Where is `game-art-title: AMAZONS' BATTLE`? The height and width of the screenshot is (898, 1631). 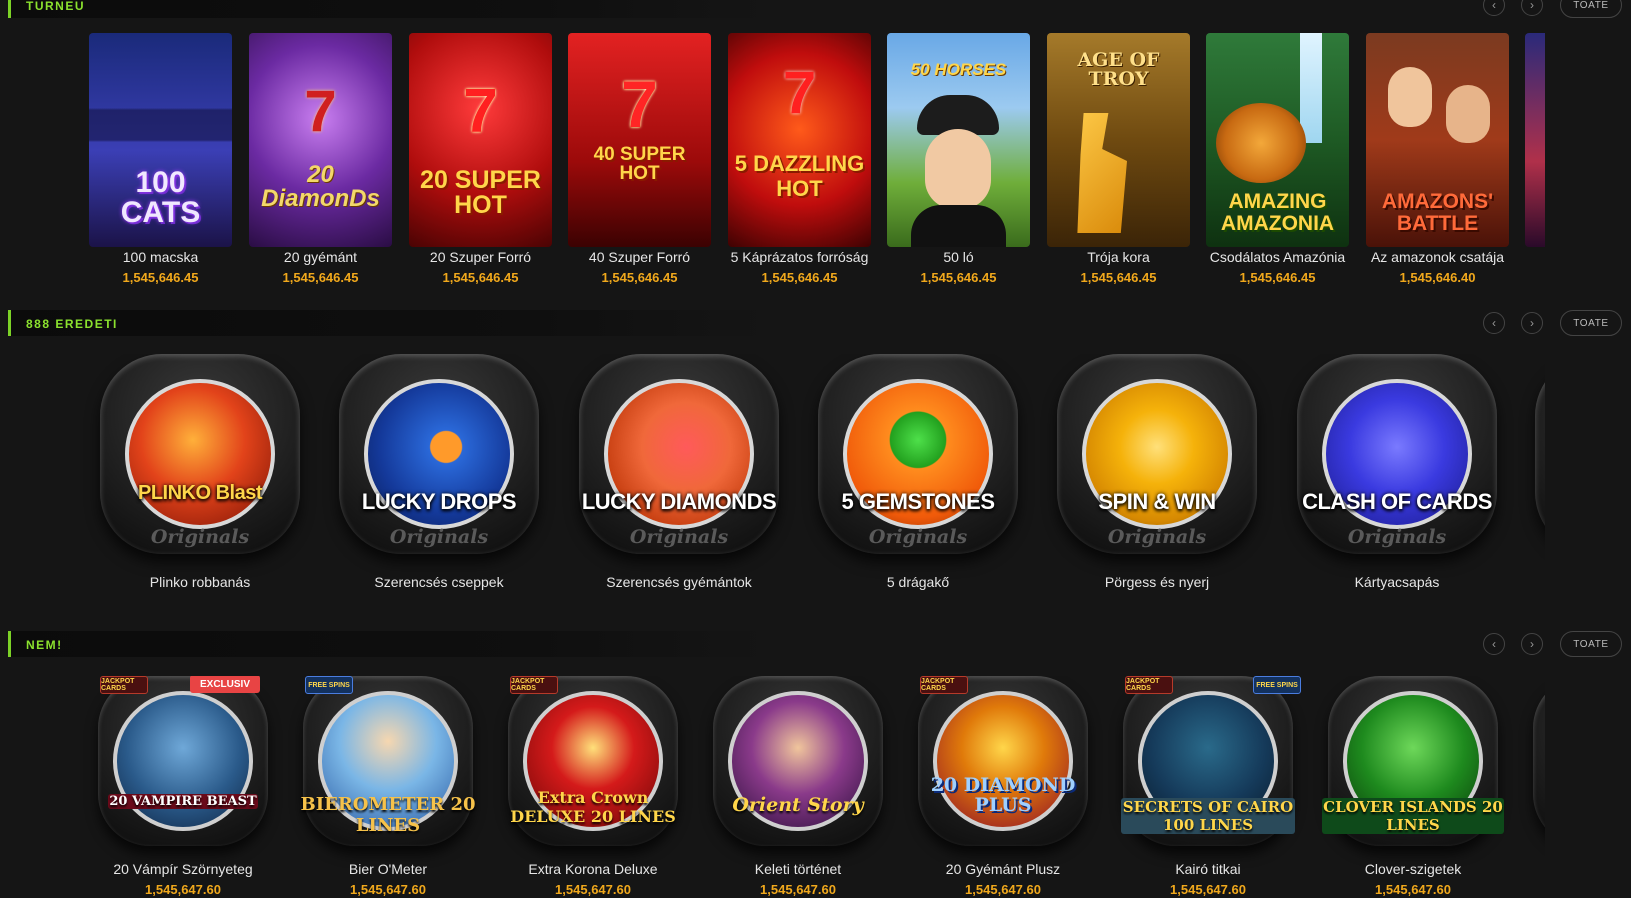 game-art-title: AMAZONS' BATTLE is located at coordinates (1437, 213).